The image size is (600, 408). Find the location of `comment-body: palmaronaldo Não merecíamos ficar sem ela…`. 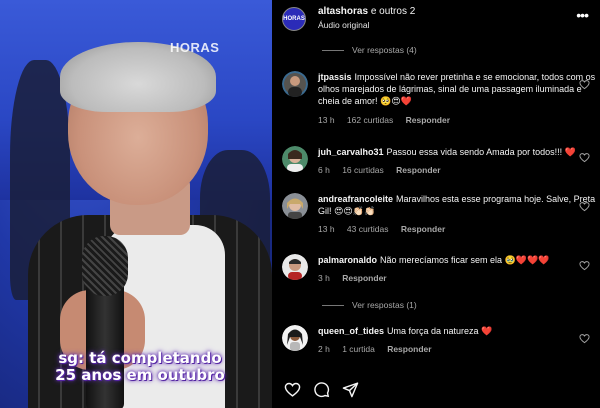

comment-body: palmaronaldo Não merecíamos ficar sem ela… is located at coordinates (457, 269).